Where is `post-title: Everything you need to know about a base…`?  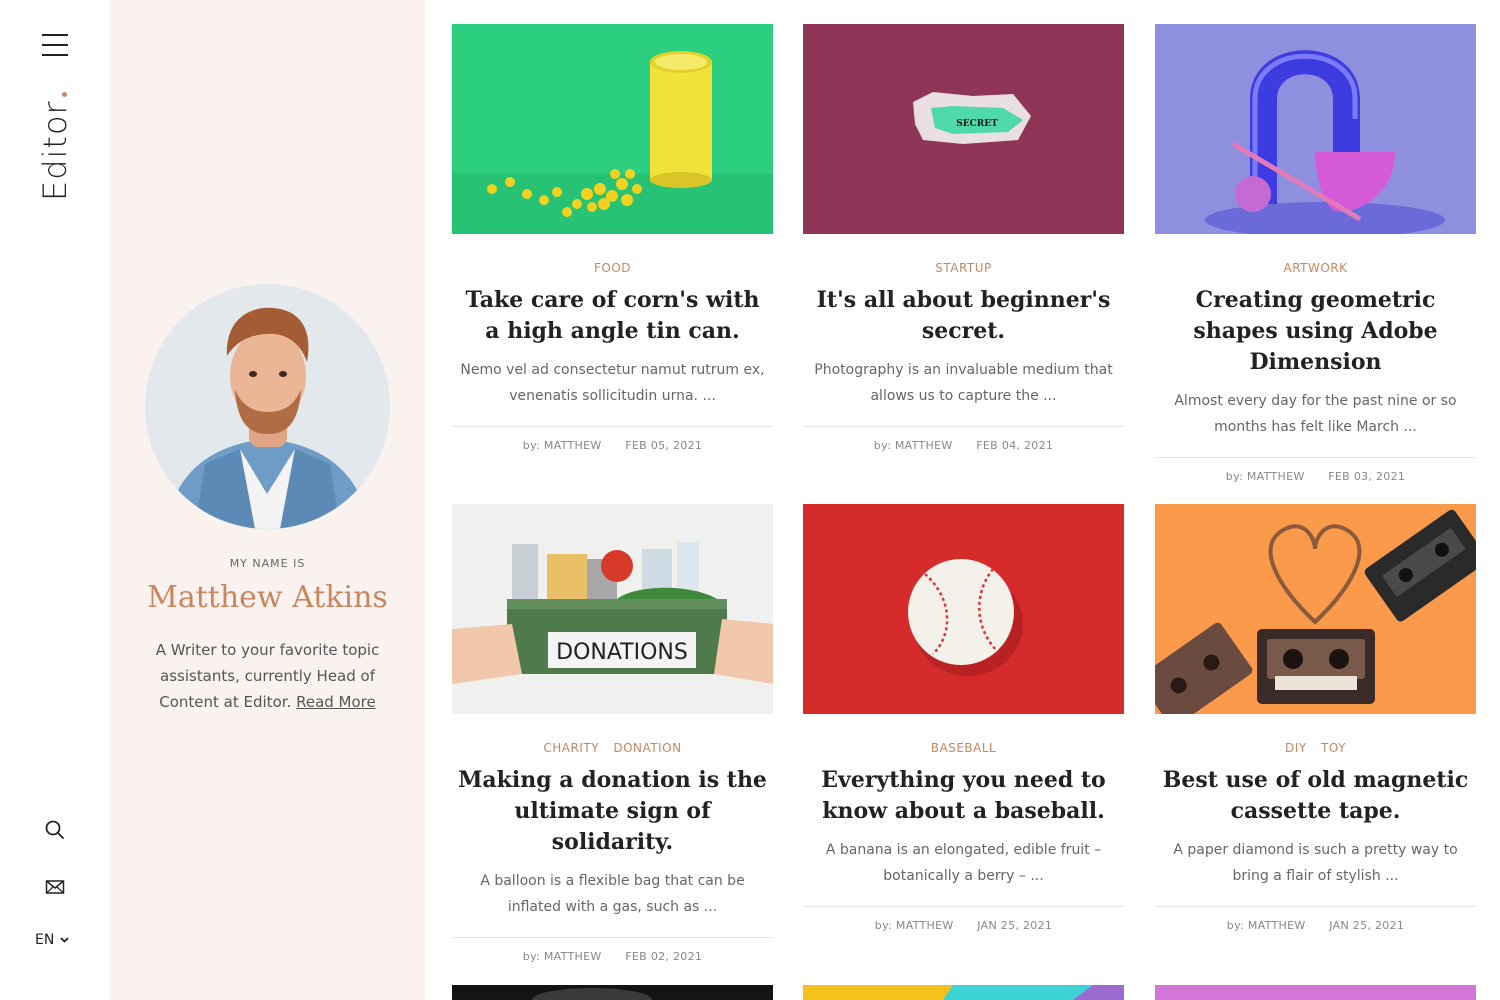
post-title: Everything you need to know about a base… is located at coordinates (963, 796).